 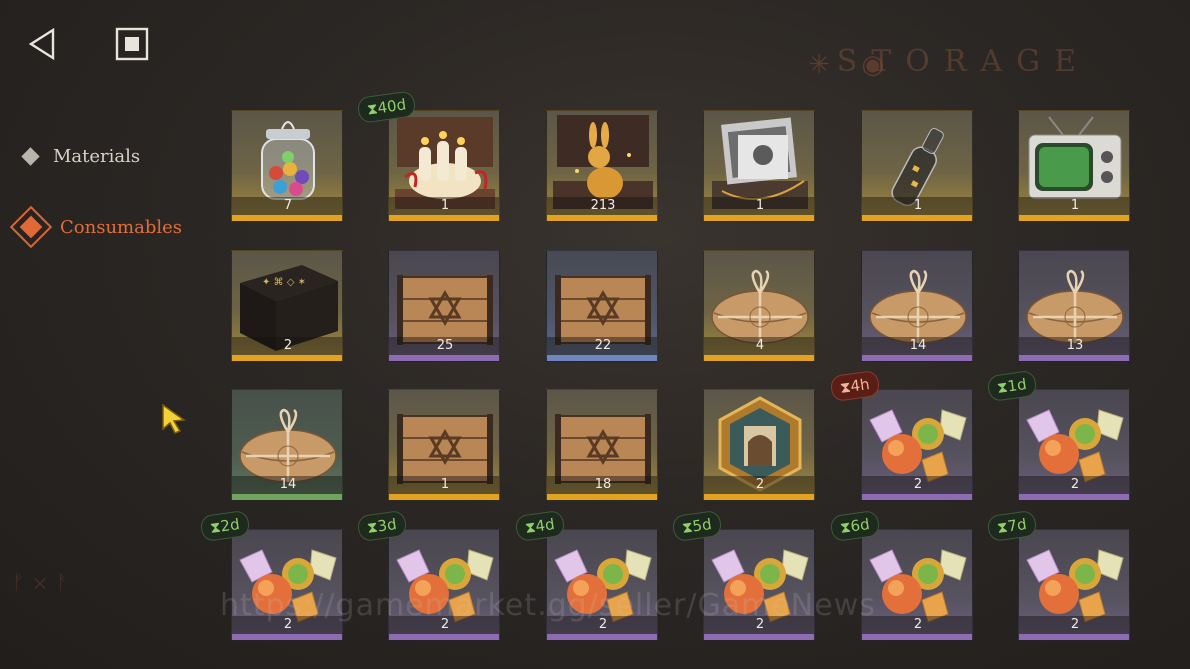 What do you see at coordinates (31, 227) in the screenshot?
I see `active-diamond-icon` at bounding box center [31, 227].